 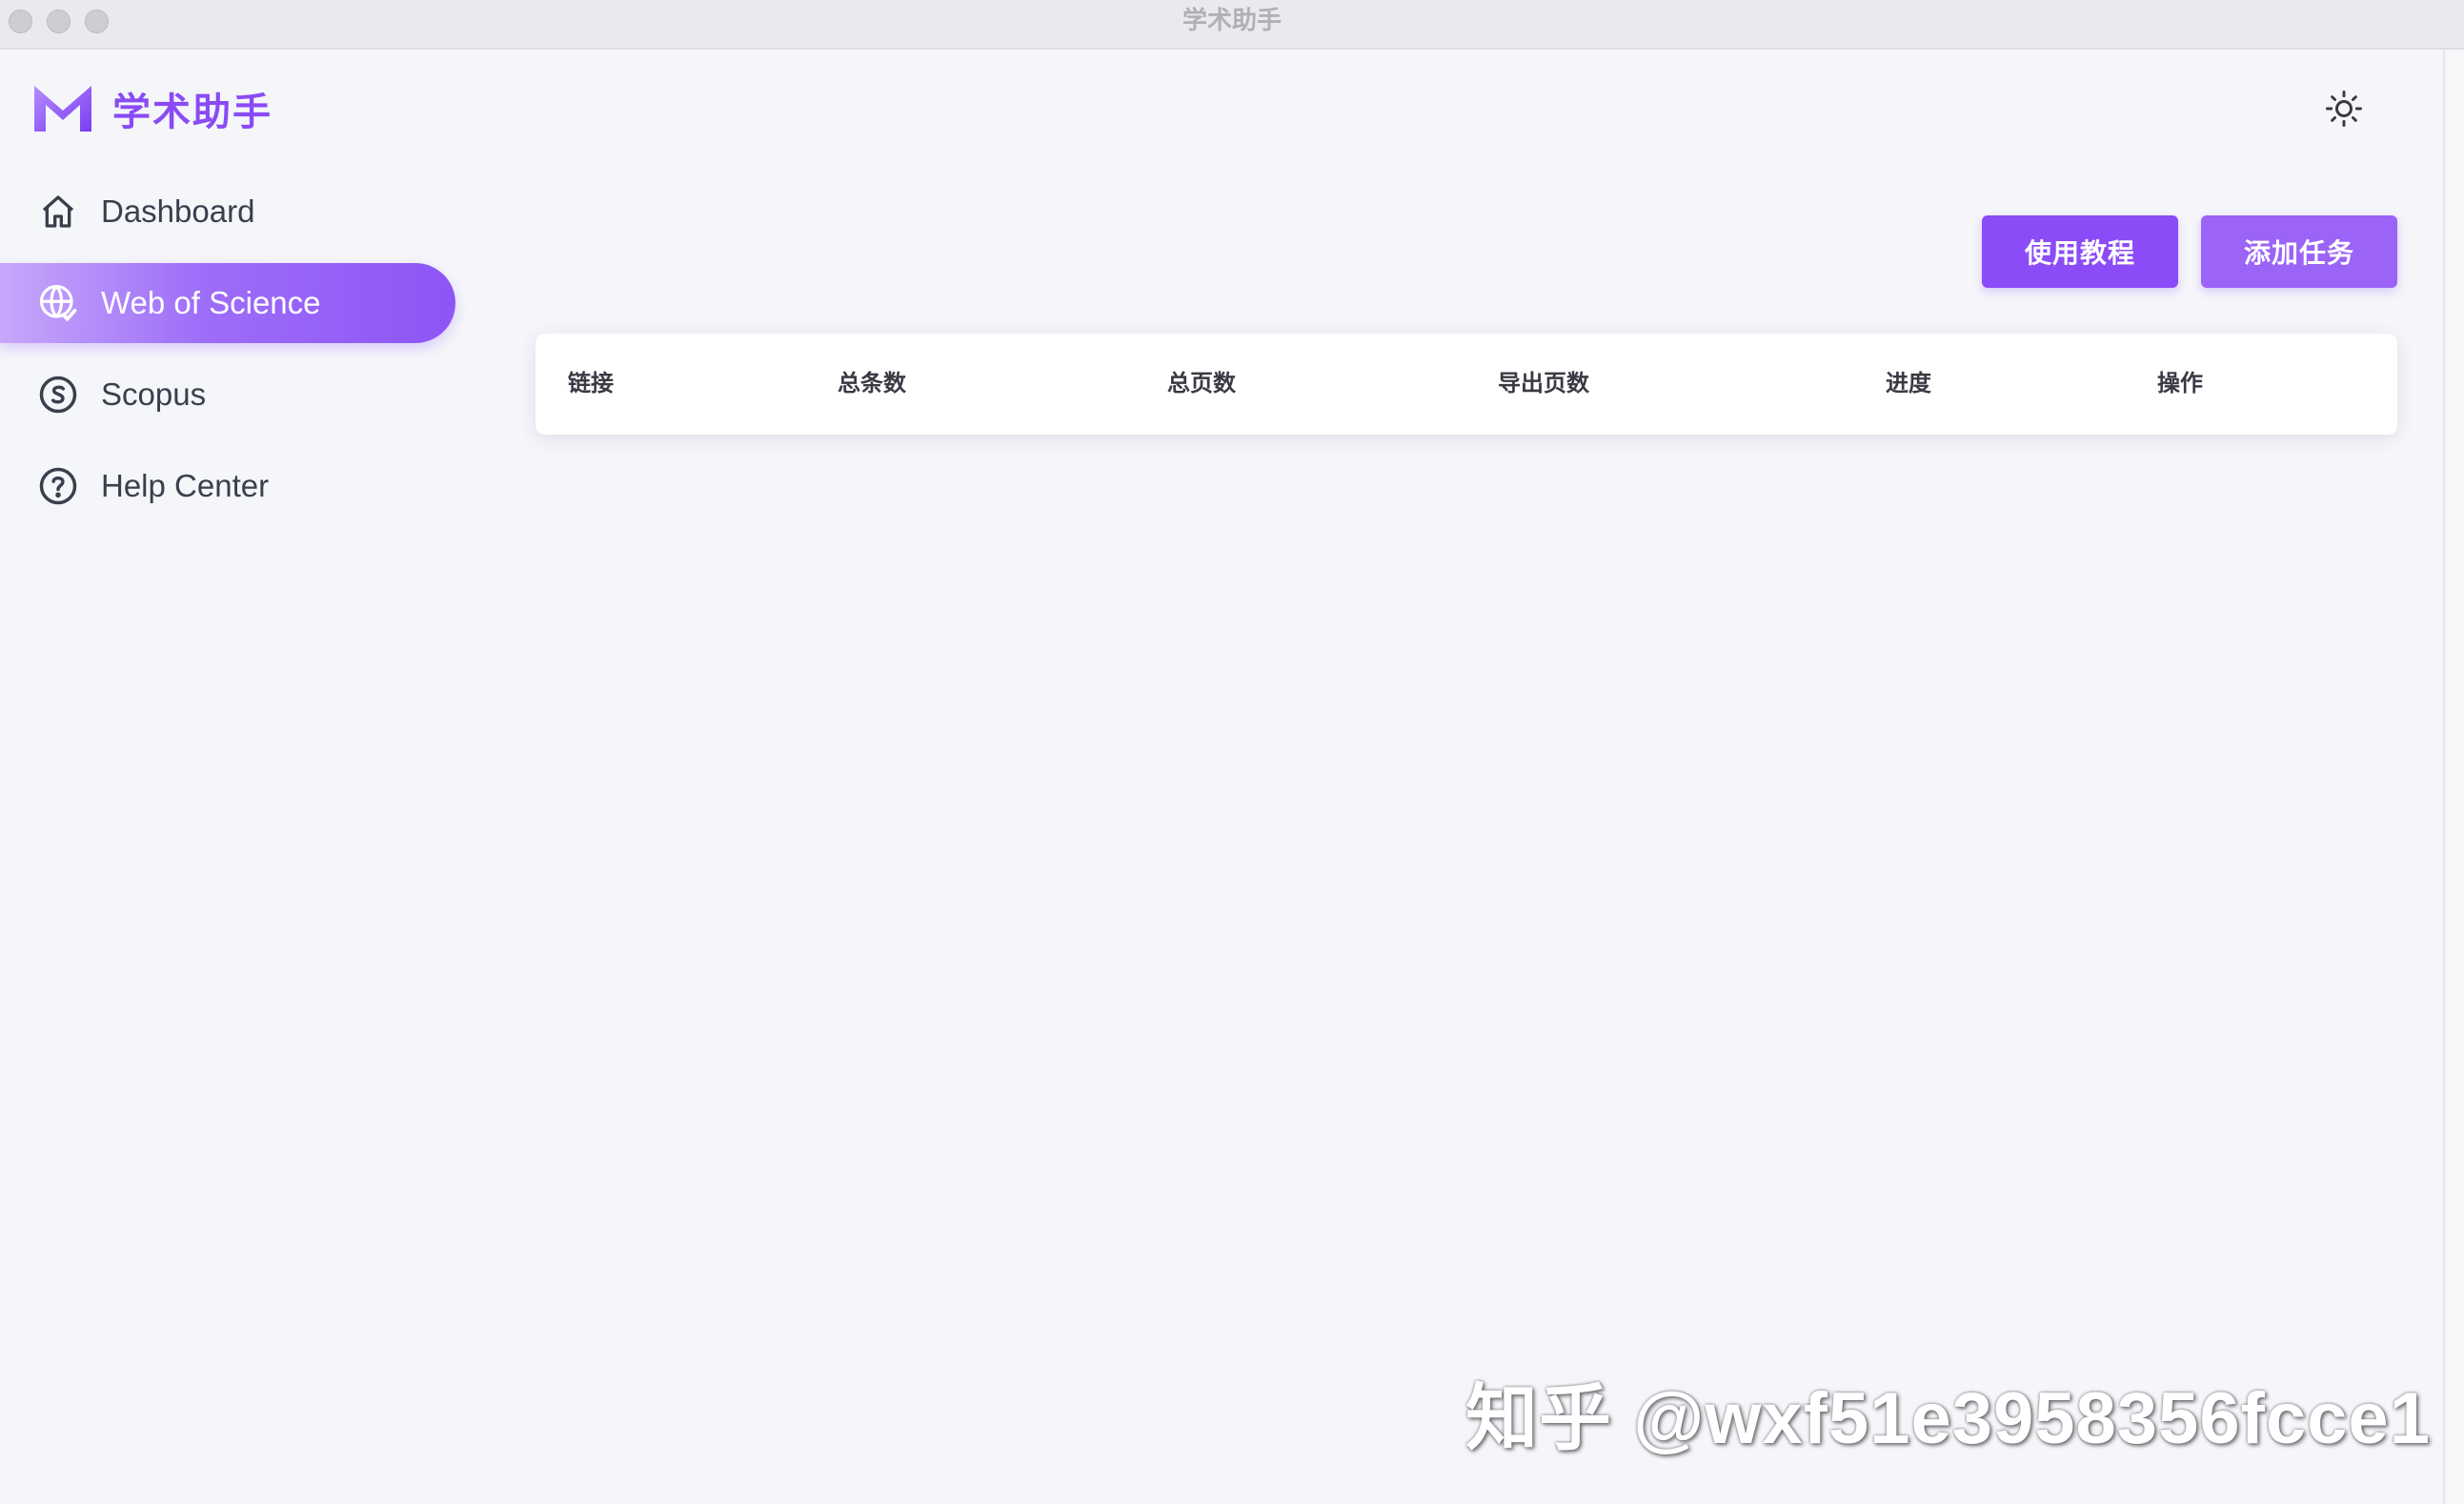 I want to click on sidebar-item-help-center: Help Center, so click(x=227, y=486).